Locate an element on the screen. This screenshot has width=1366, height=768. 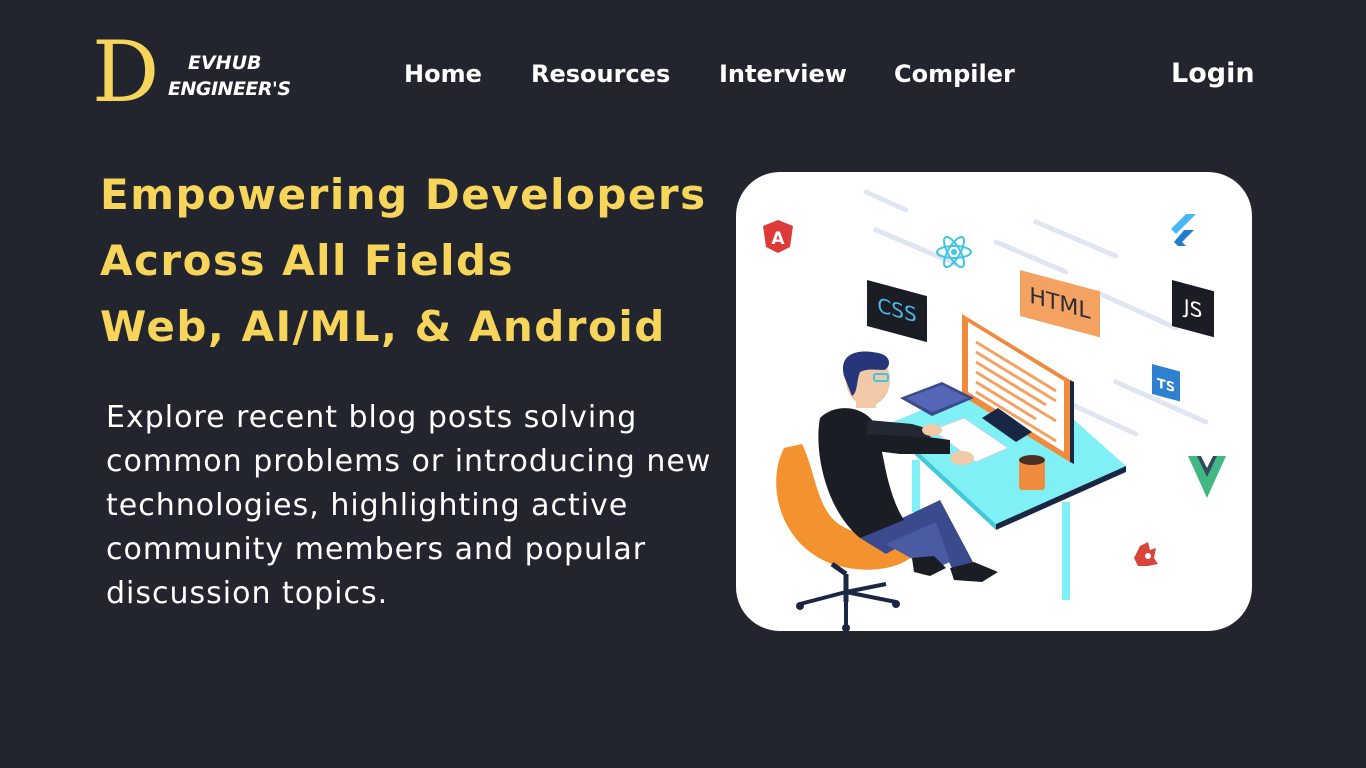
login-button: Login is located at coordinates (1213, 73).